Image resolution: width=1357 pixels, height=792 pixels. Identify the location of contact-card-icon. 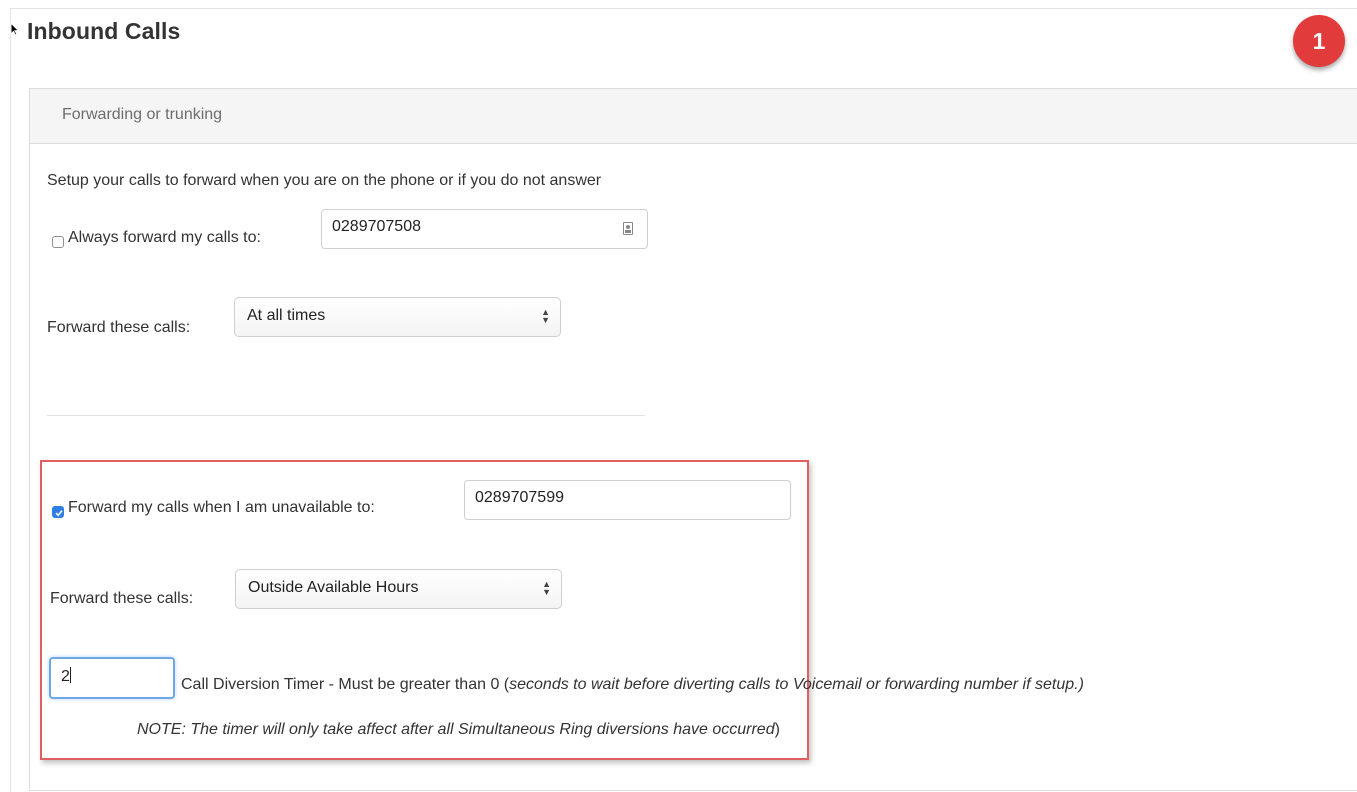
(628, 228).